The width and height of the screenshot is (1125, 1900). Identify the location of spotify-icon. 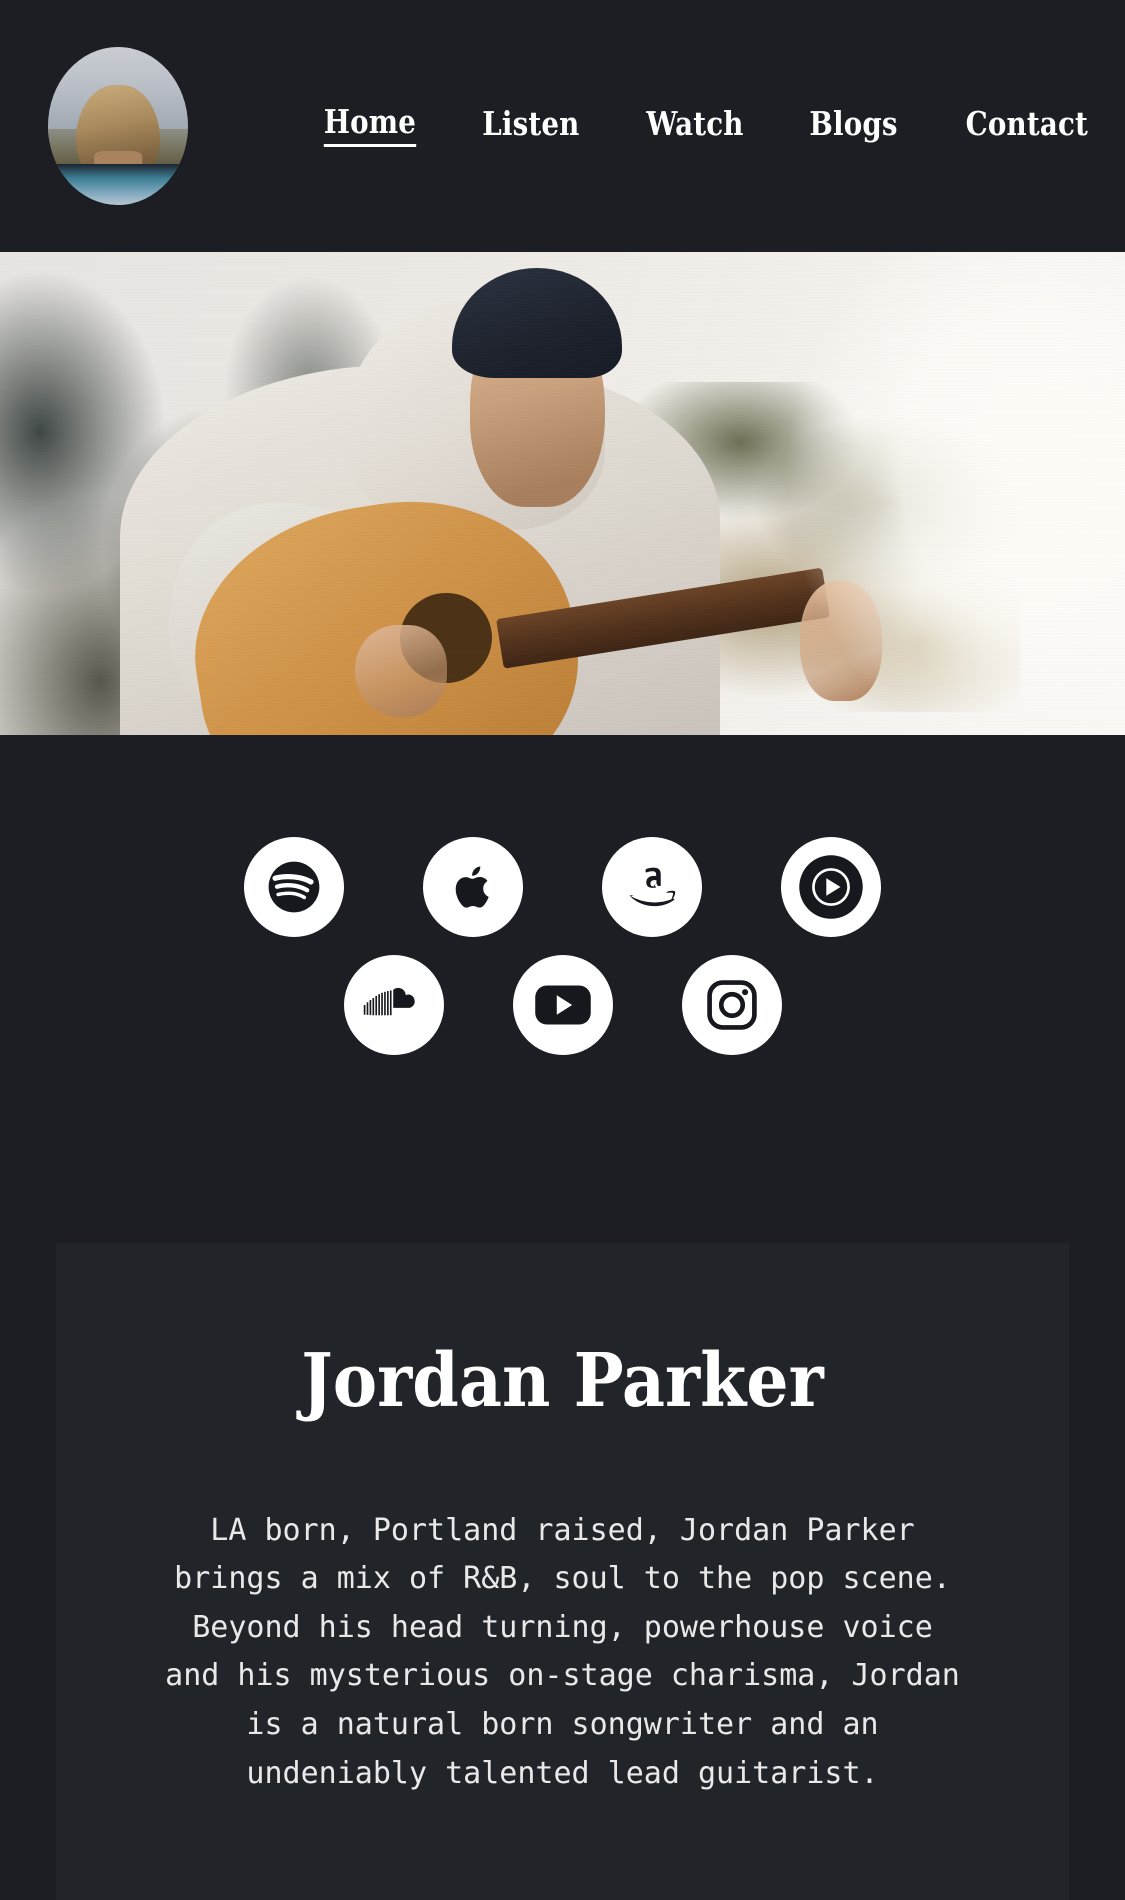
(294, 887).